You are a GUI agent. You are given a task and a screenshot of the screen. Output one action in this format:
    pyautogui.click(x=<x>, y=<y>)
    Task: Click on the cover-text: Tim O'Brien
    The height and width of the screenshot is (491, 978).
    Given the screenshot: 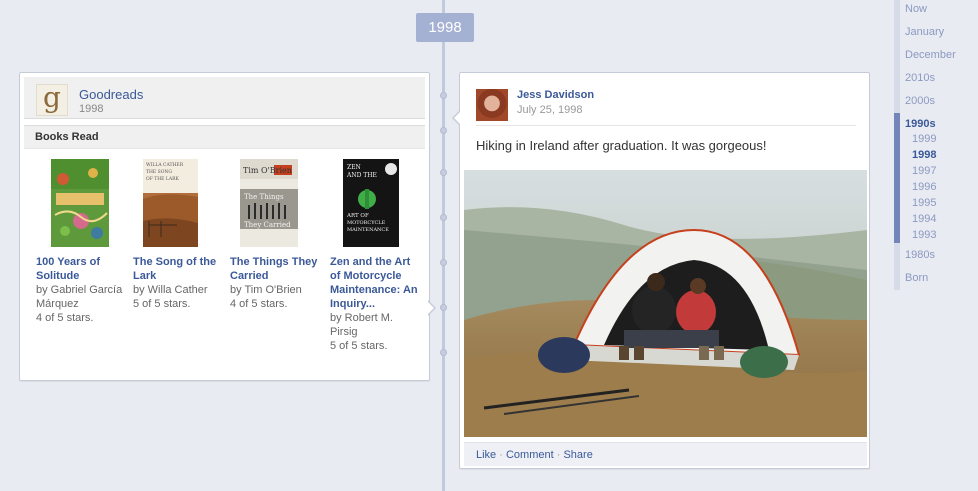 What is the action you would take?
    pyautogui.click(x=267, y=170)
    